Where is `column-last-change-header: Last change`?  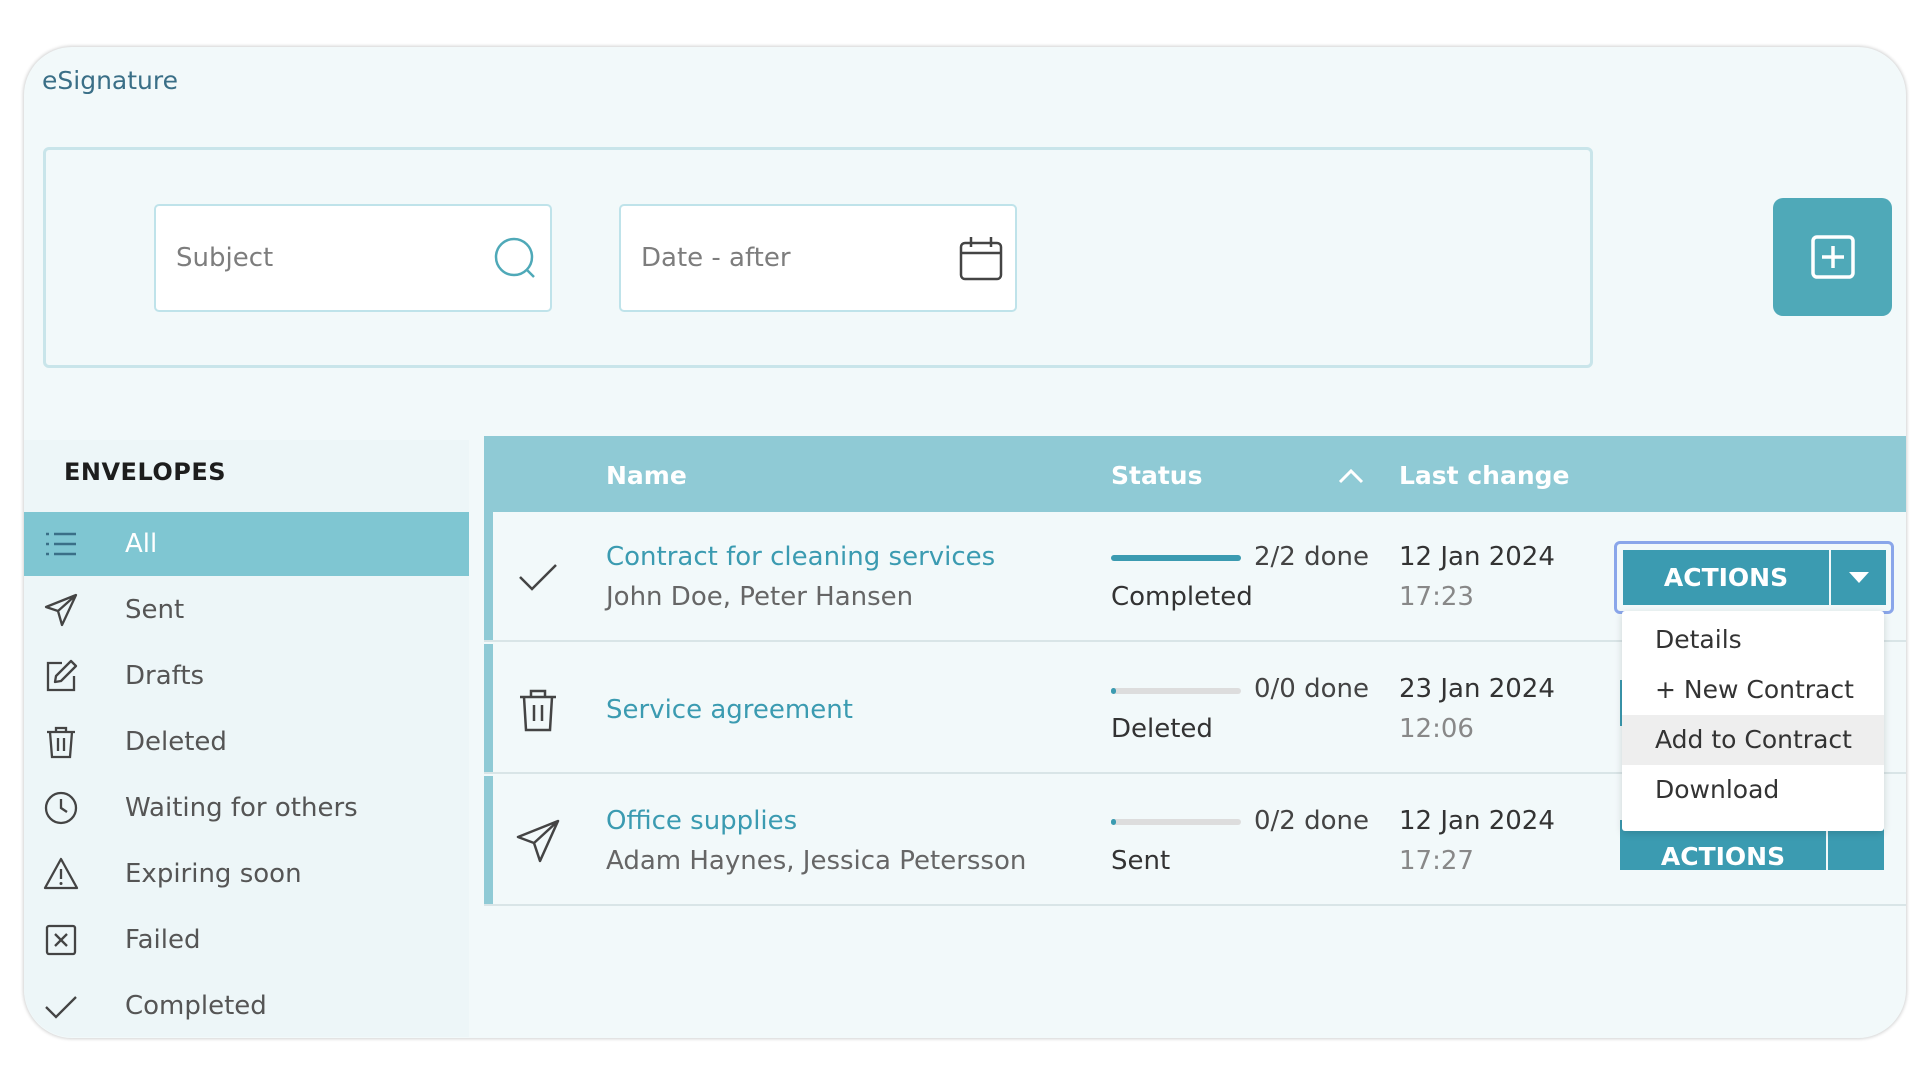 column-last-change-header: Last change is located at coordinates (1484, 475).